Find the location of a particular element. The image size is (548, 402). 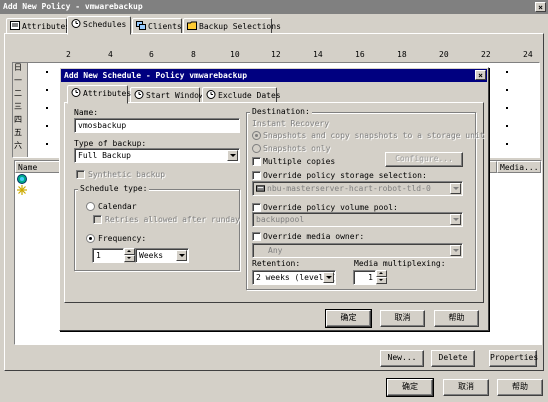

volume-pool-select: backuppool is located at coordinates (357, 219).